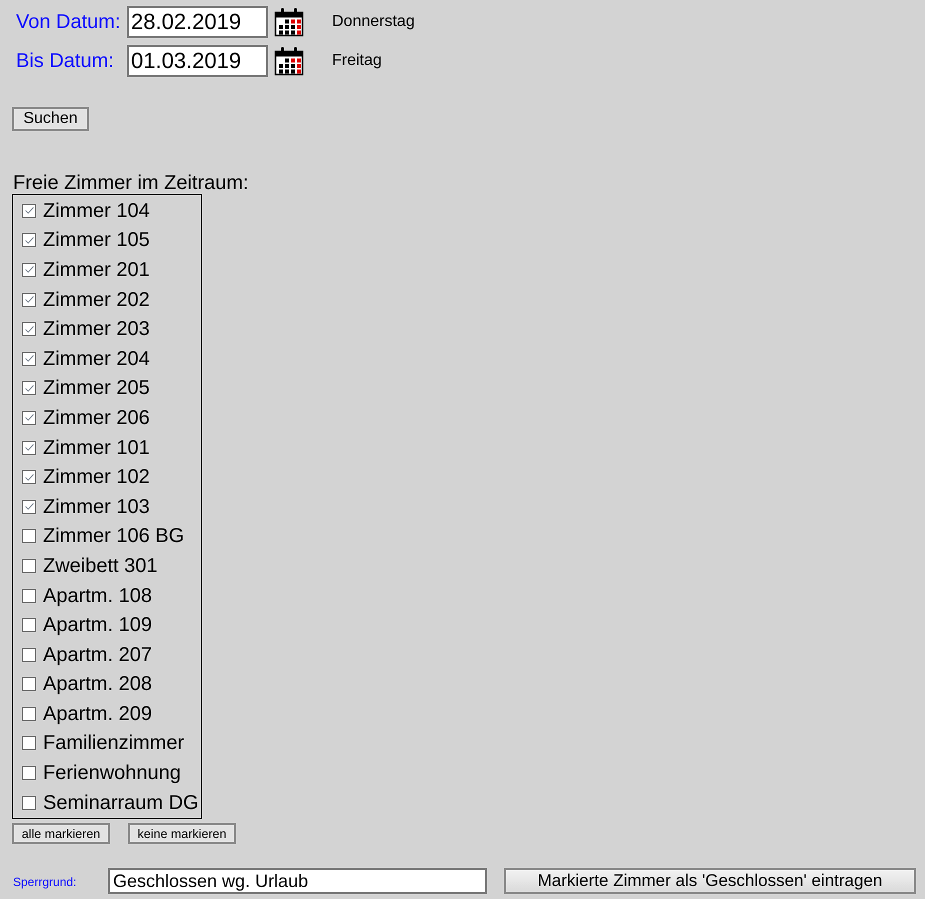 Image resolution: width=925 pixels, height=899 pixels. I want to click on room-label: Zimmer 204, so click(96, 359).